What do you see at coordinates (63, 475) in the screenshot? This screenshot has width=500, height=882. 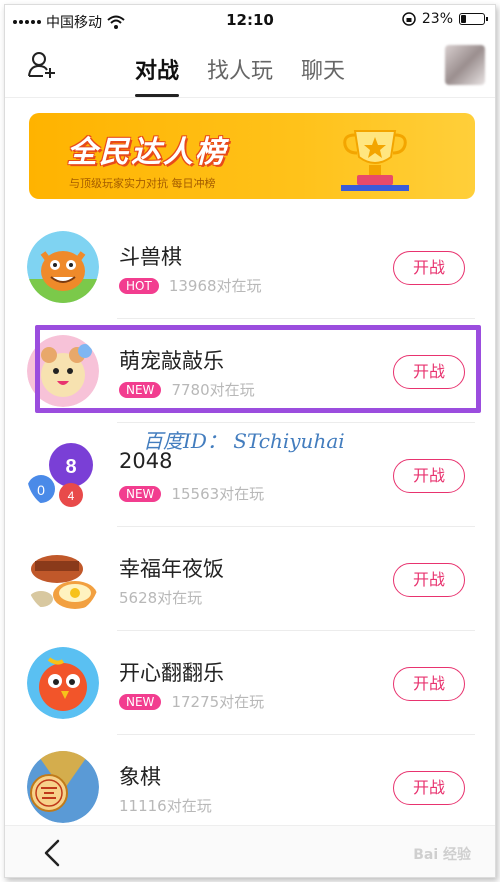 I see `number-balls-icon: 8 0 4` at bounding box center [63, 475].